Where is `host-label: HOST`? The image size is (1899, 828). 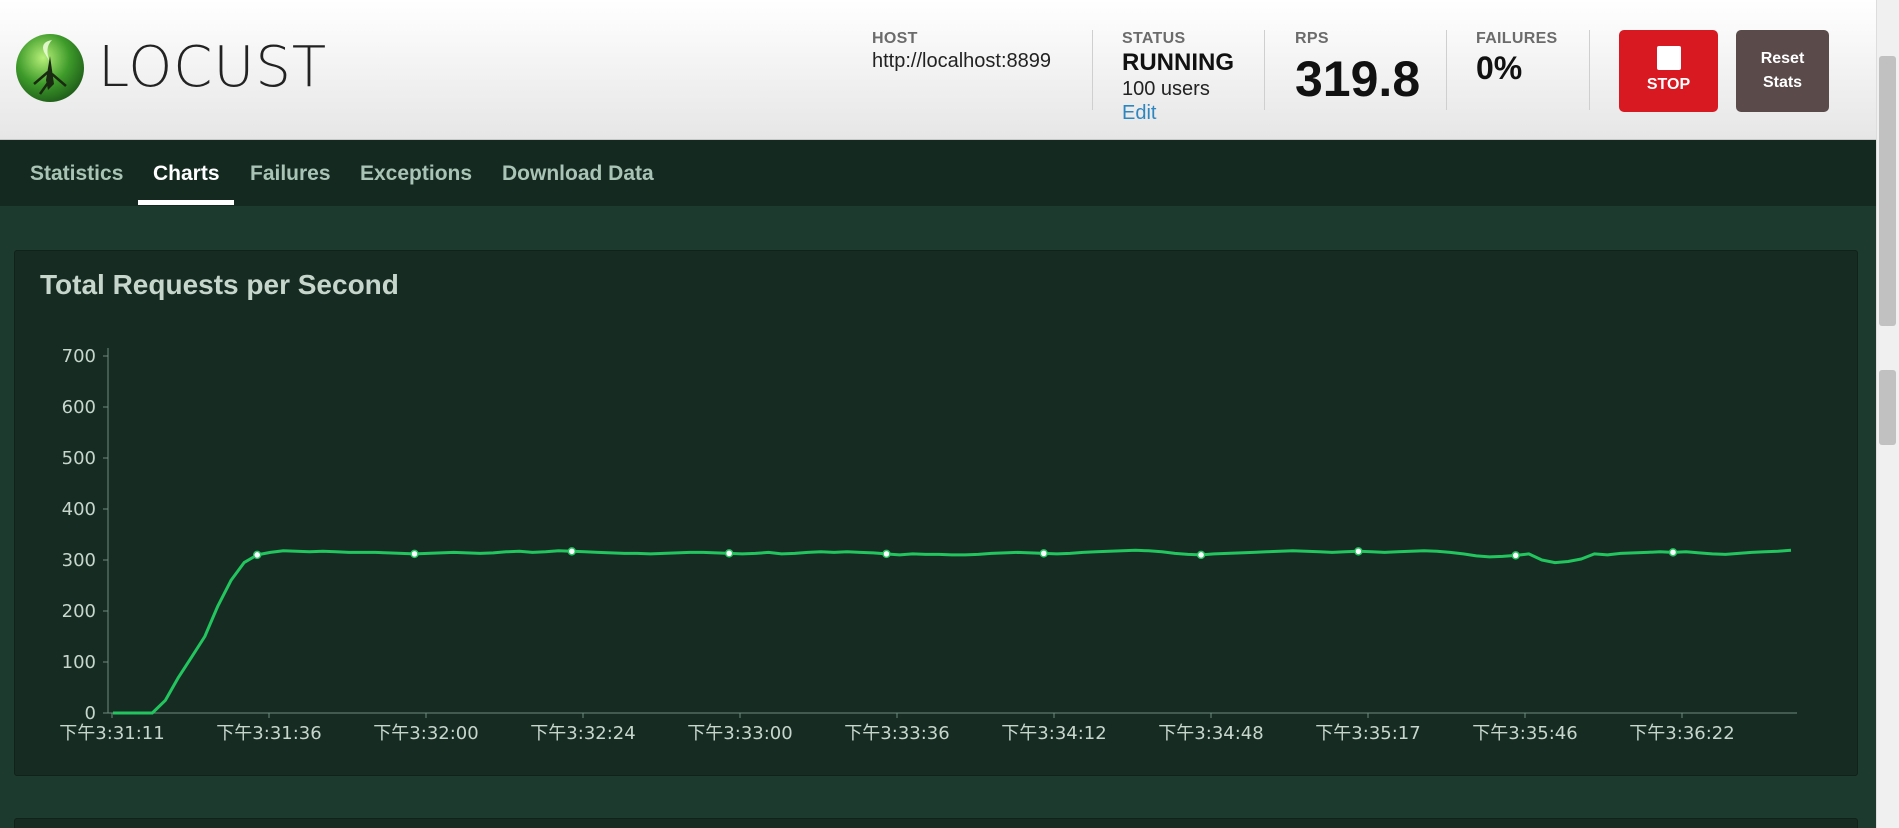 host-label: HOST is located at coordinates (895, 38).